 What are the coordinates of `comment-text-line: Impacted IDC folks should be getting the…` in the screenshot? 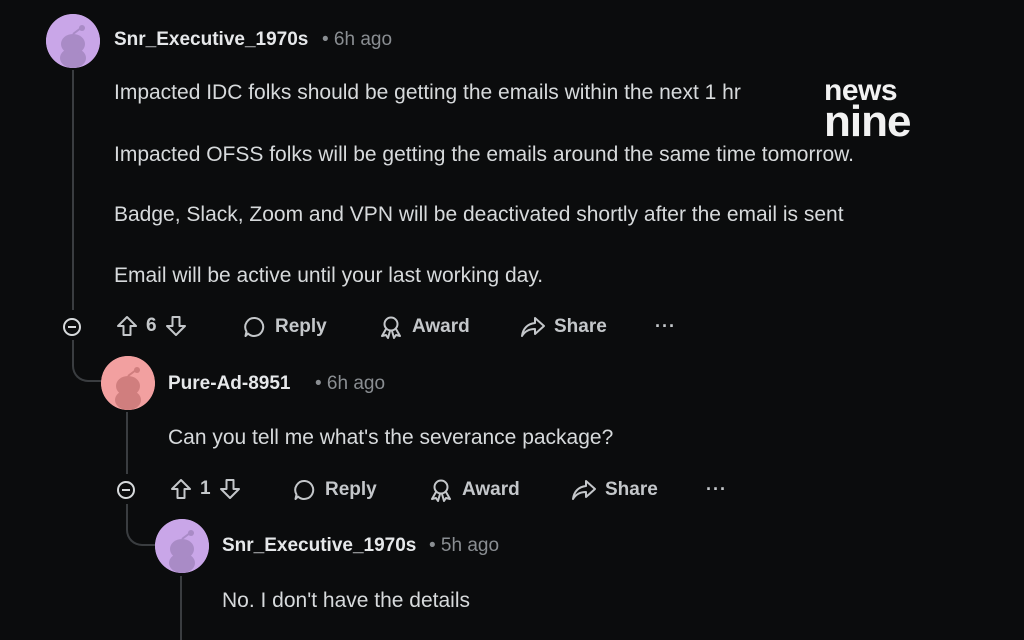 It's located at (427, 92).